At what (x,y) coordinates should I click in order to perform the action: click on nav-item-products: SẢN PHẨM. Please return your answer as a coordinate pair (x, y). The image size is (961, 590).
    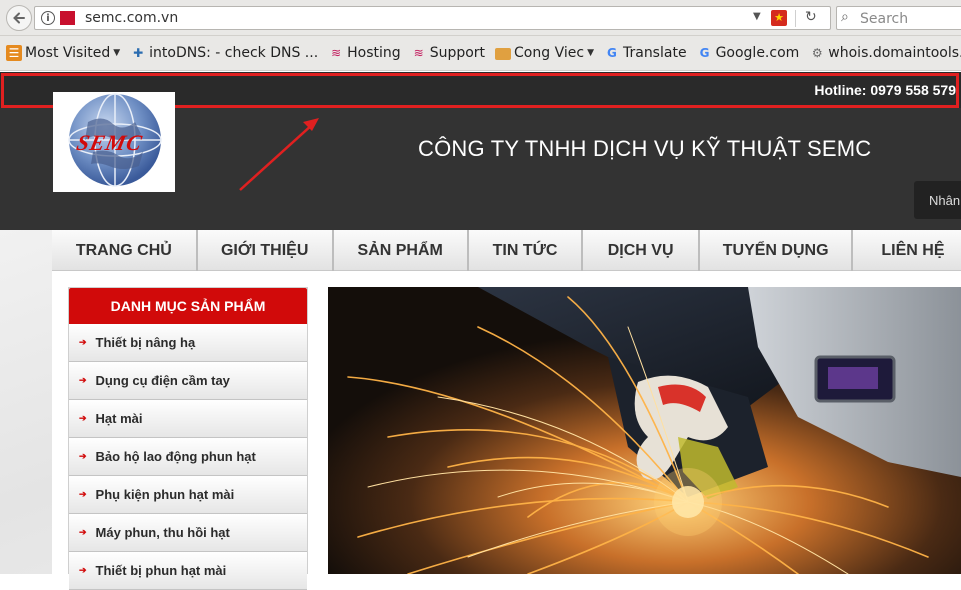
    Looking at the image, I should click on (401, 250).